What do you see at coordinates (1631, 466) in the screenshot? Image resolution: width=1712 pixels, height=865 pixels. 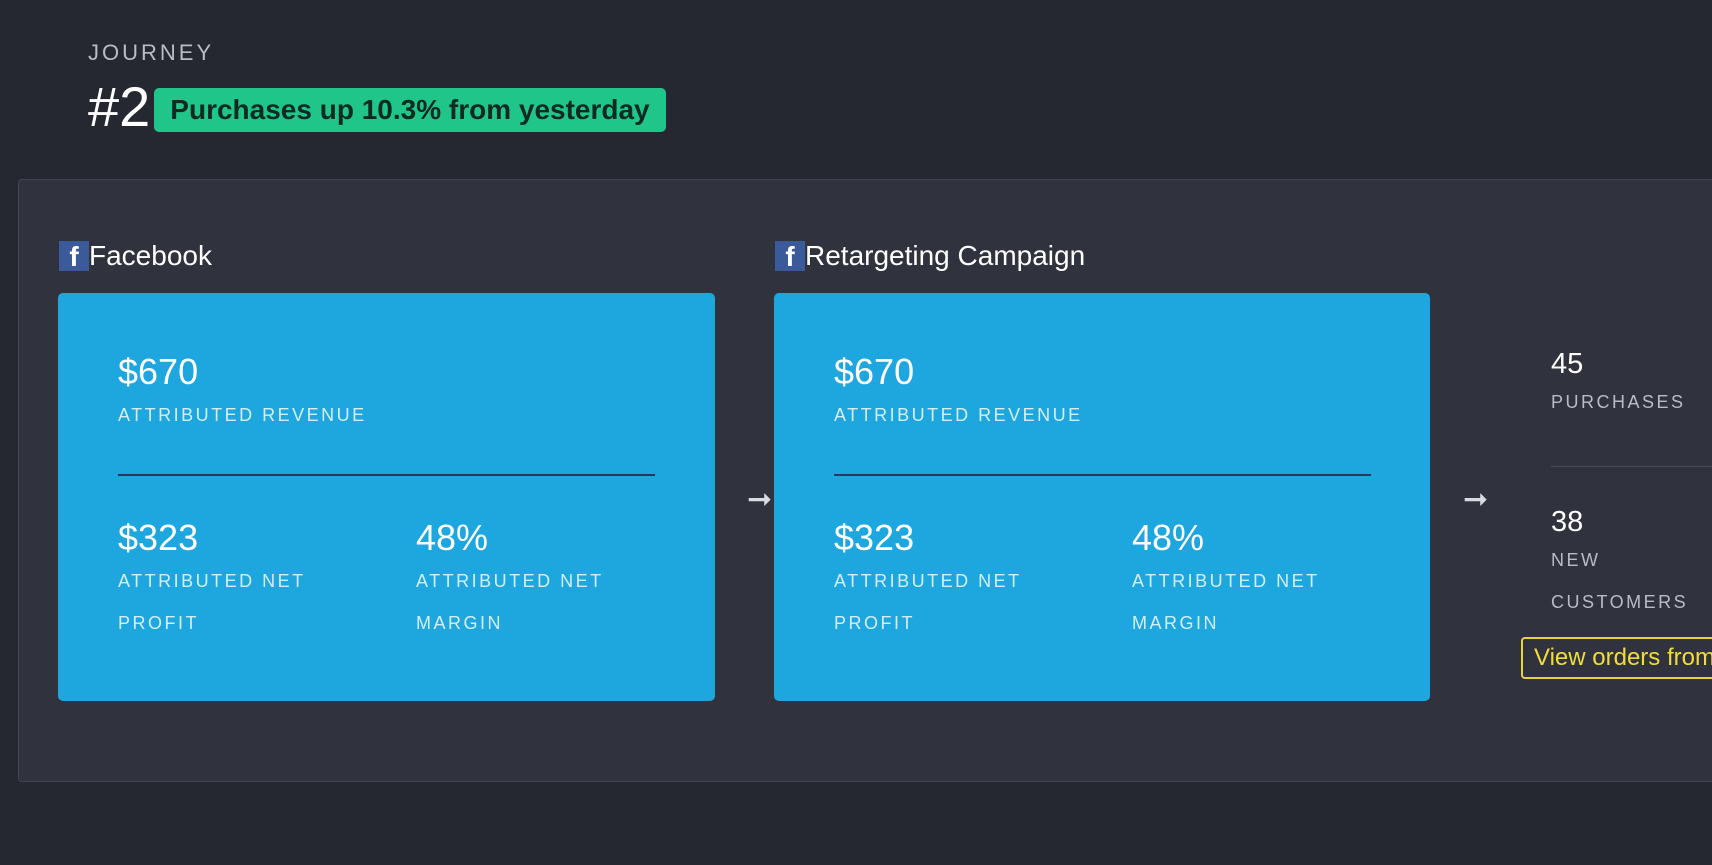 I see `summary-divider` at bounding box center [1631, 466].